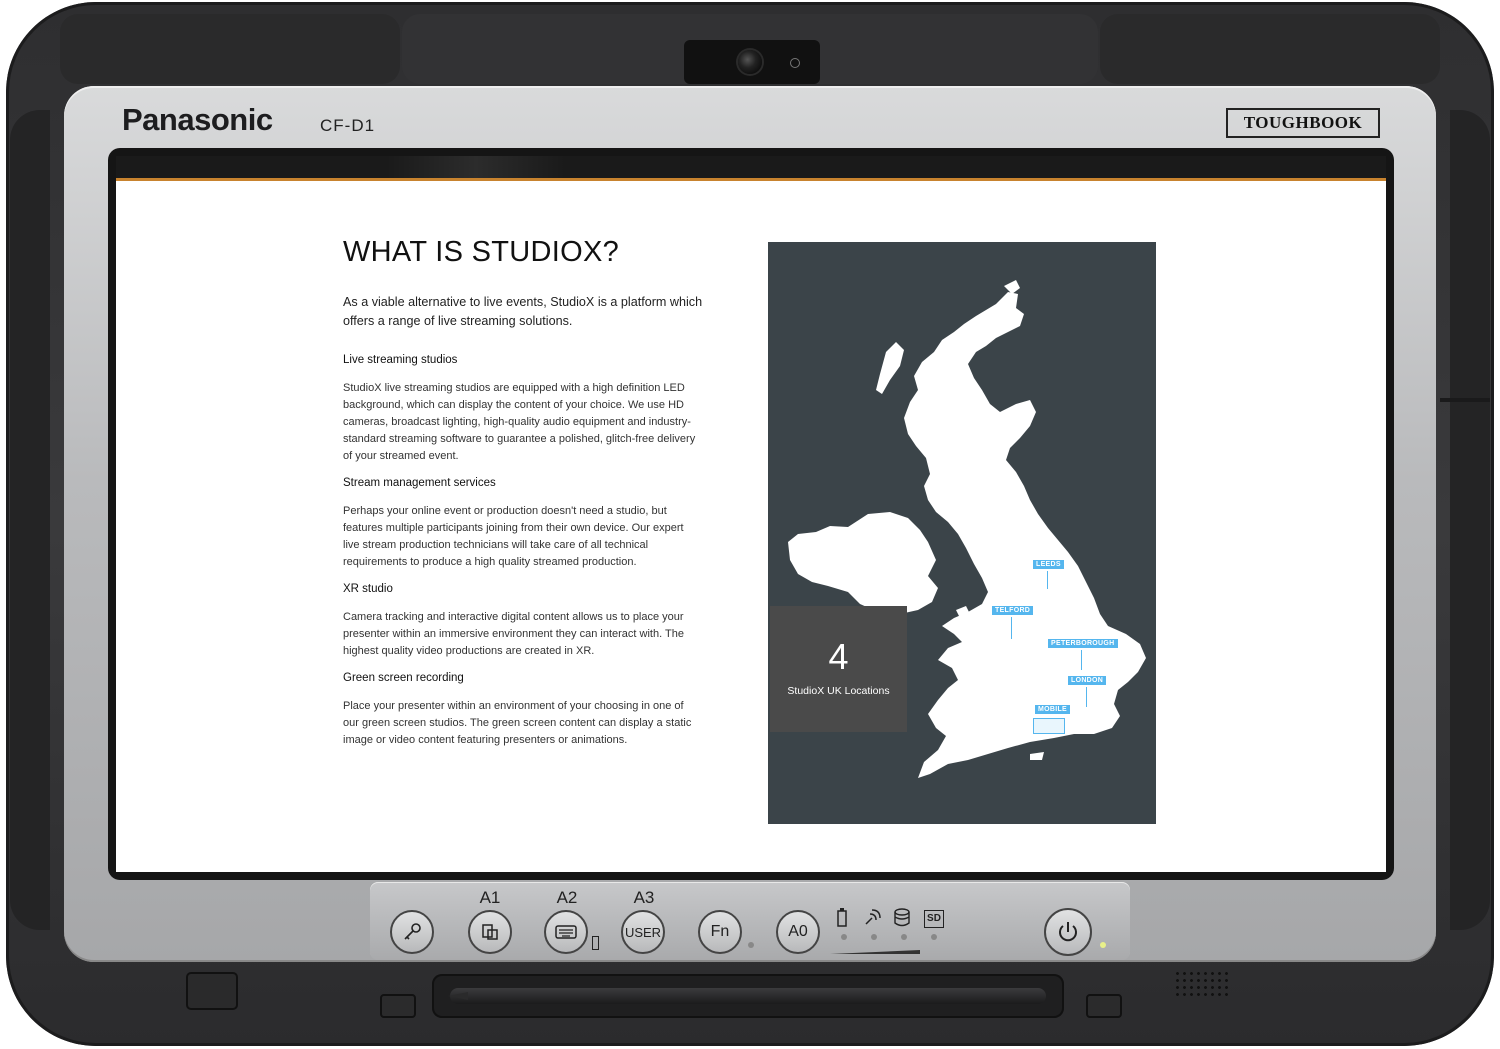 The image size is (1500, 1049). I want to click on user-text: USER, so click(643, 932).